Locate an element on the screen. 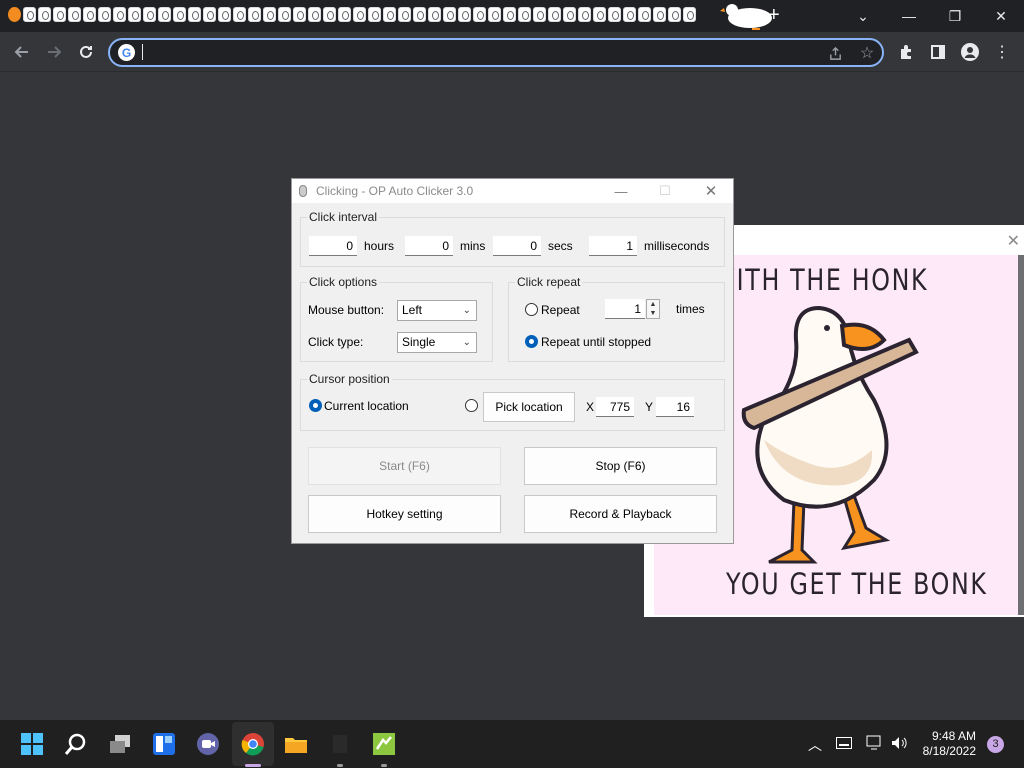 The width and height of the screenshot is (1024, 768). record-playback-button: Record & Playback is located at coordinates (620, 514).